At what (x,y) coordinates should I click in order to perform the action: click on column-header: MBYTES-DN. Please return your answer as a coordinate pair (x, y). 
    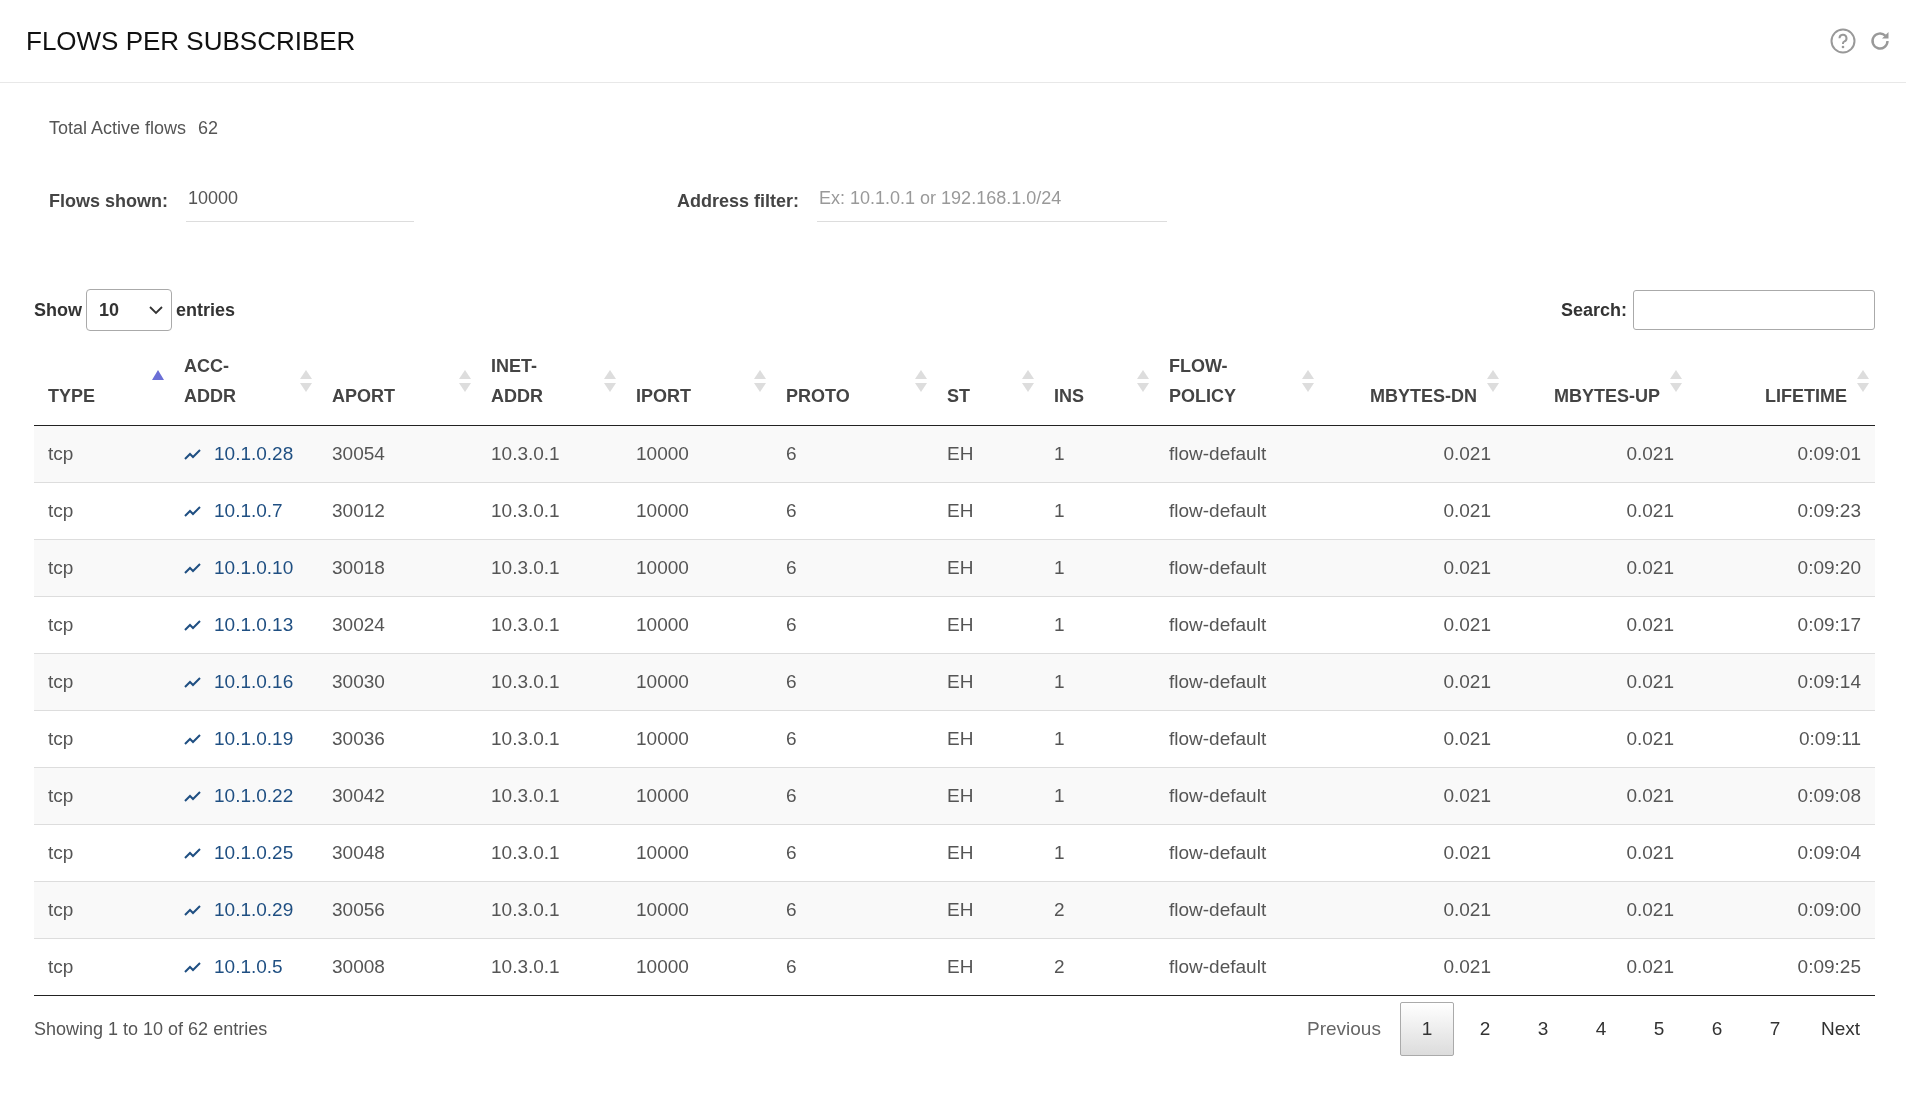
    Looking at the image, I should click on (1412, 384).